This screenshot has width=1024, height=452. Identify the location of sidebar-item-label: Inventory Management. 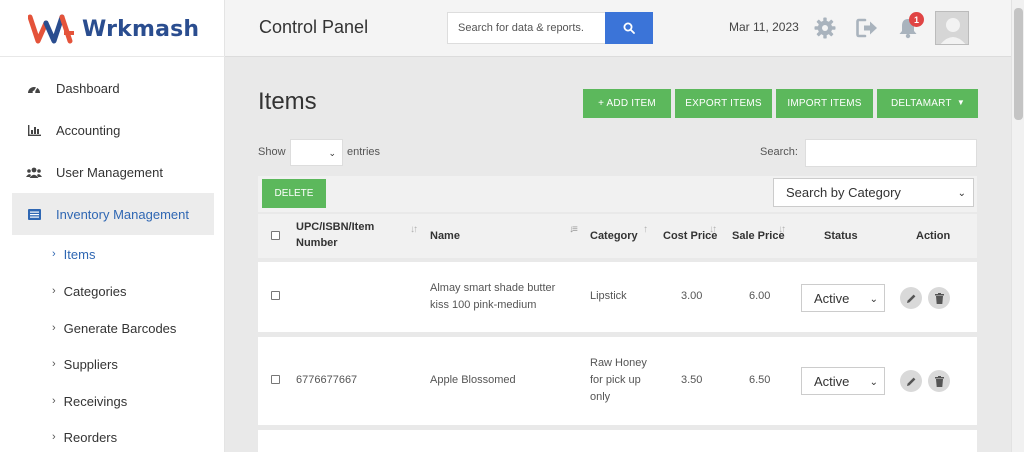
(122, 214).